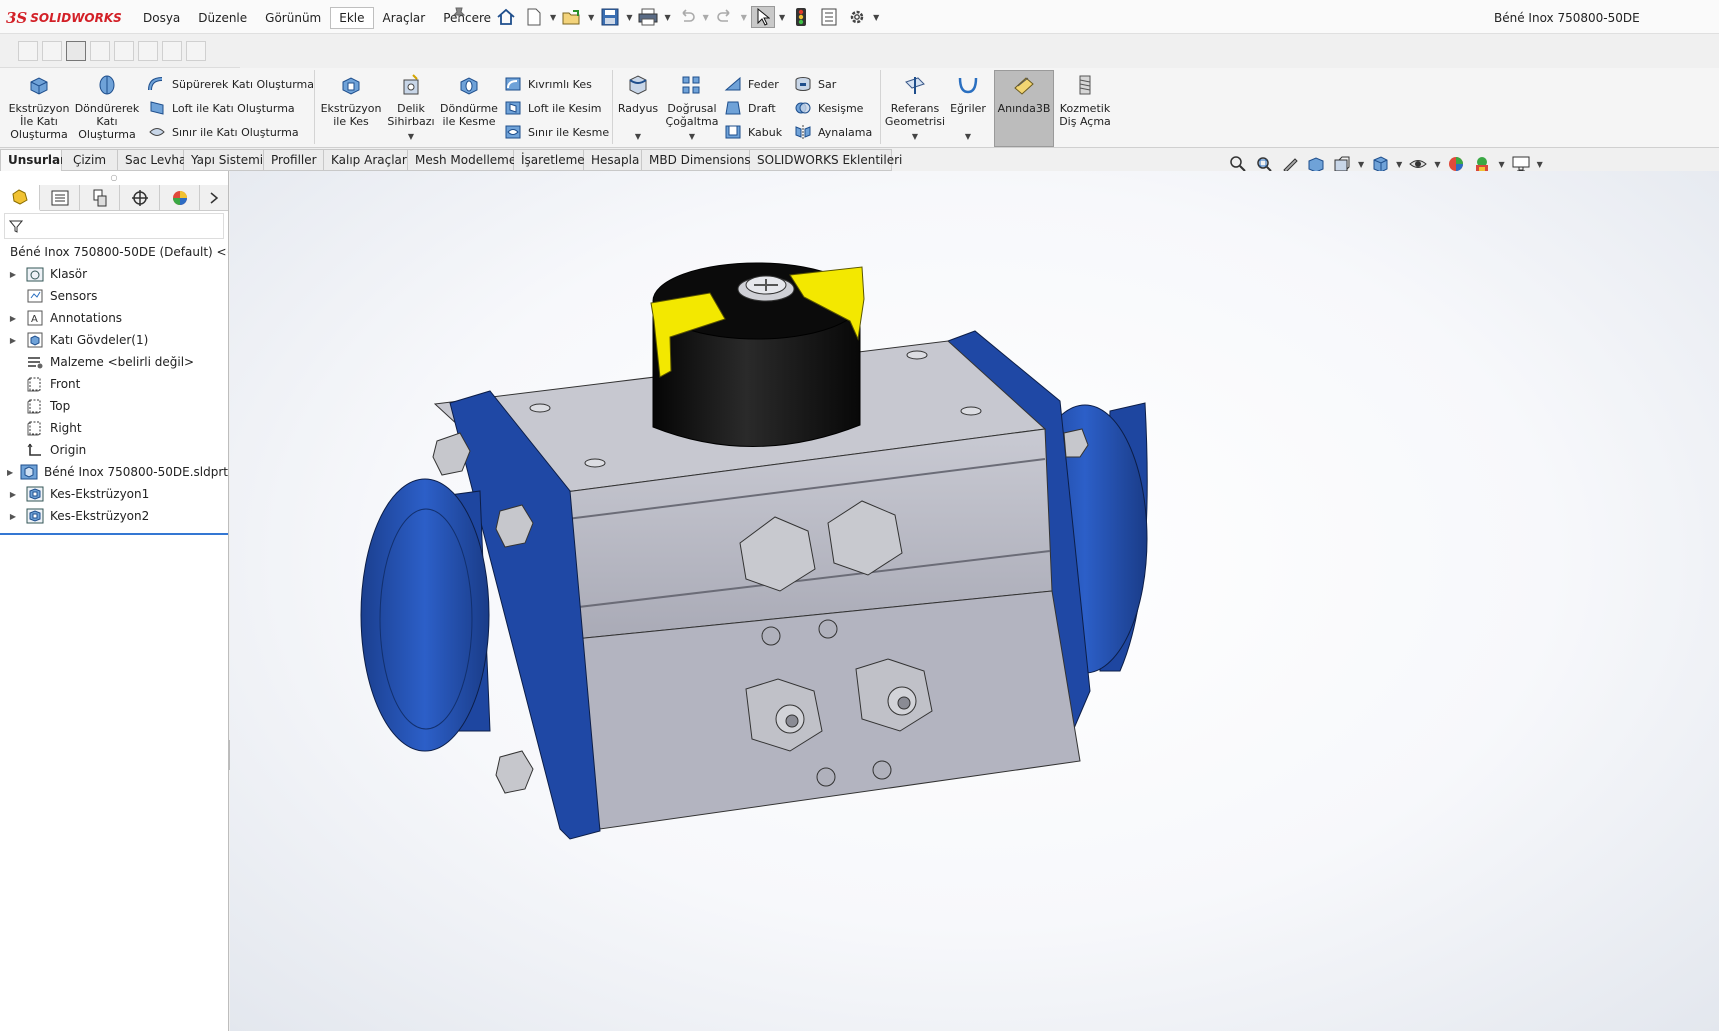 This screenshot has width=1719, height=1031. I want to click on tree-item: ▶ Béné Inox 750800-50DE.sldprt, so click(114, 472).